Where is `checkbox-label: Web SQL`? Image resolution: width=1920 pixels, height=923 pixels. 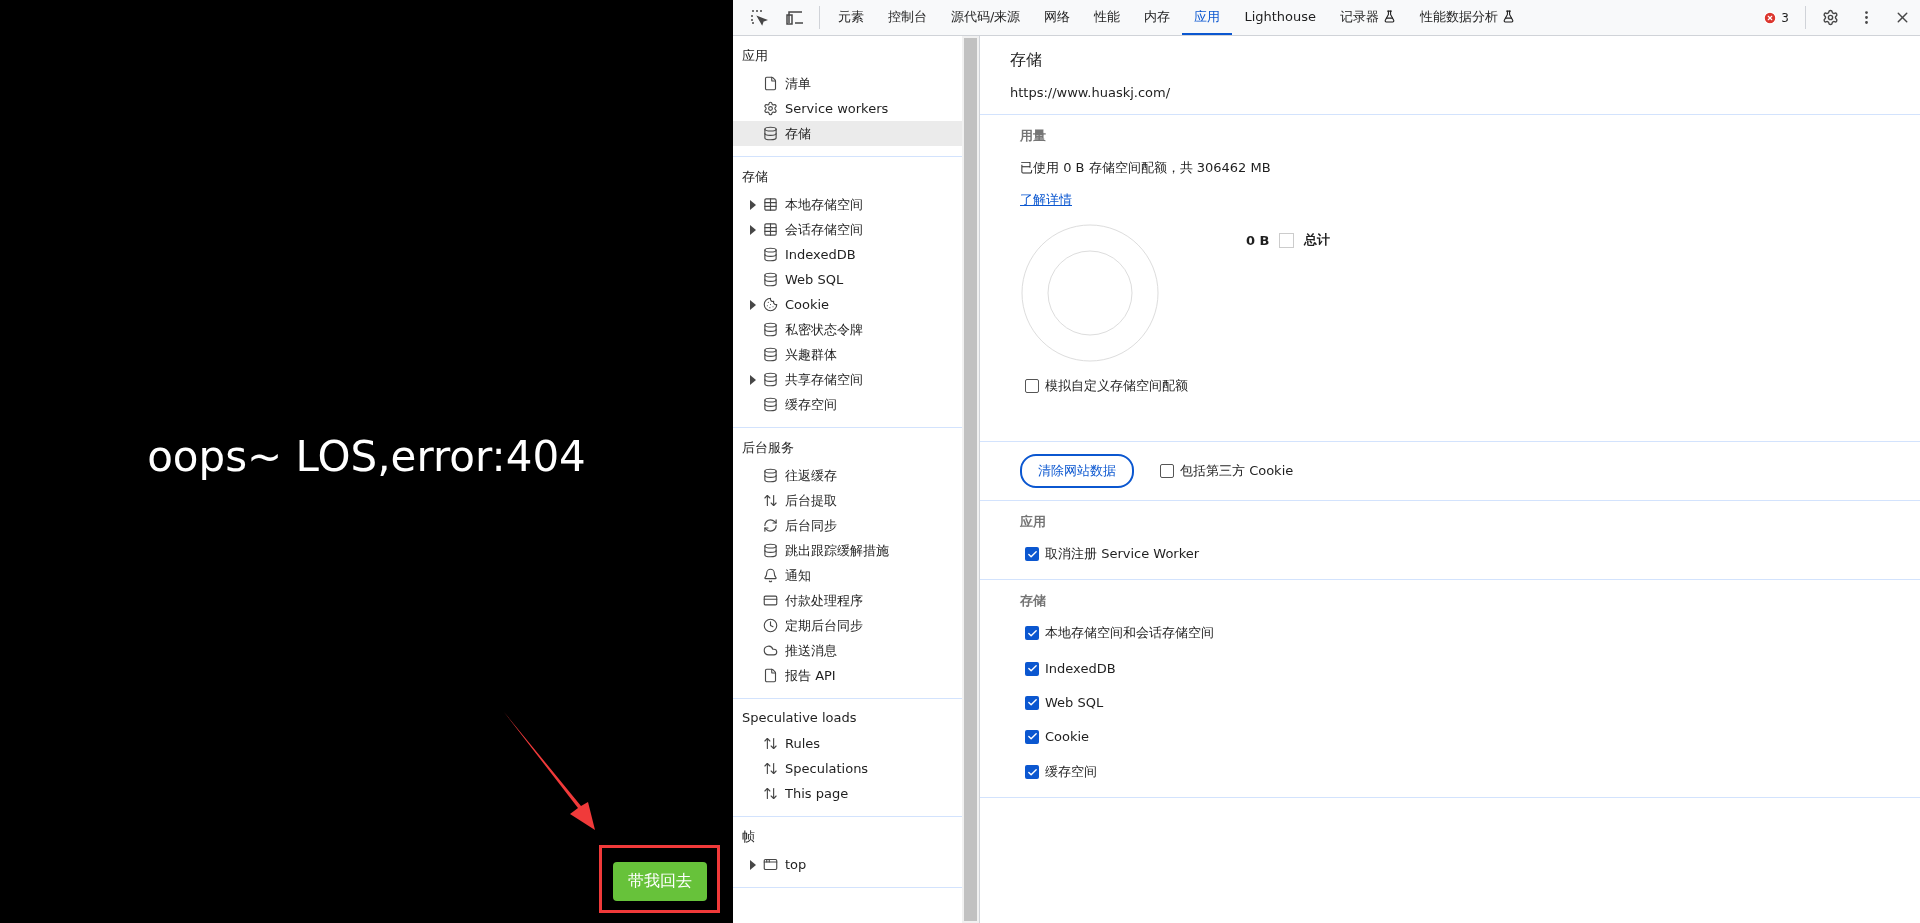 checkbox-label: Web SQL is located at coordinates (1074, 702).